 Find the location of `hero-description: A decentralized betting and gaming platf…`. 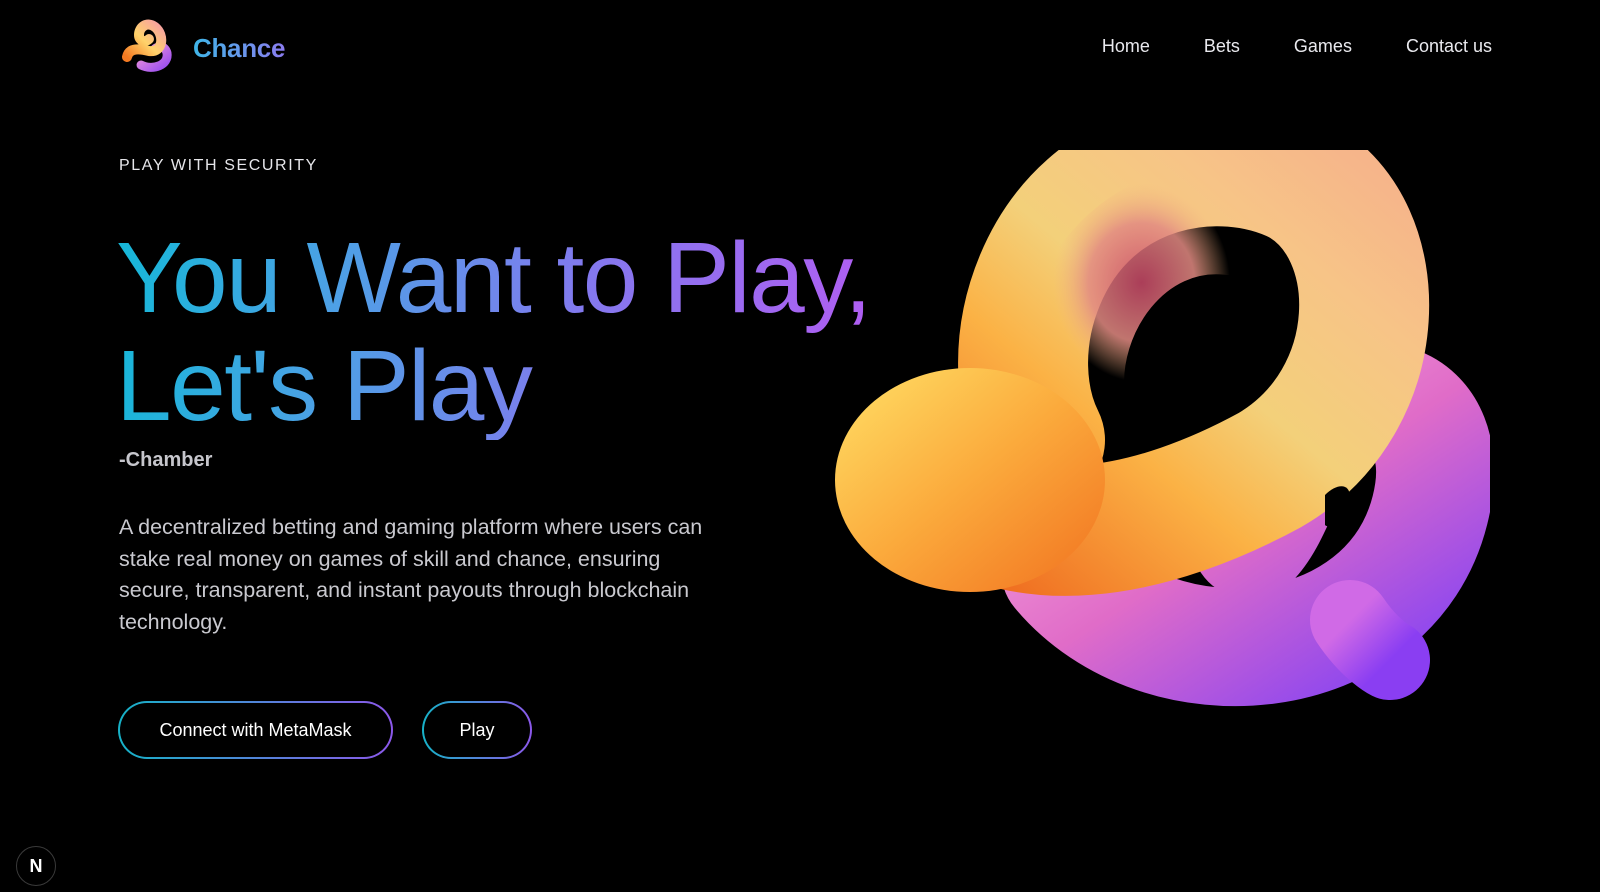

hero-description: A decentralized betting and gaming platf… is located at coordinates (411, 574).